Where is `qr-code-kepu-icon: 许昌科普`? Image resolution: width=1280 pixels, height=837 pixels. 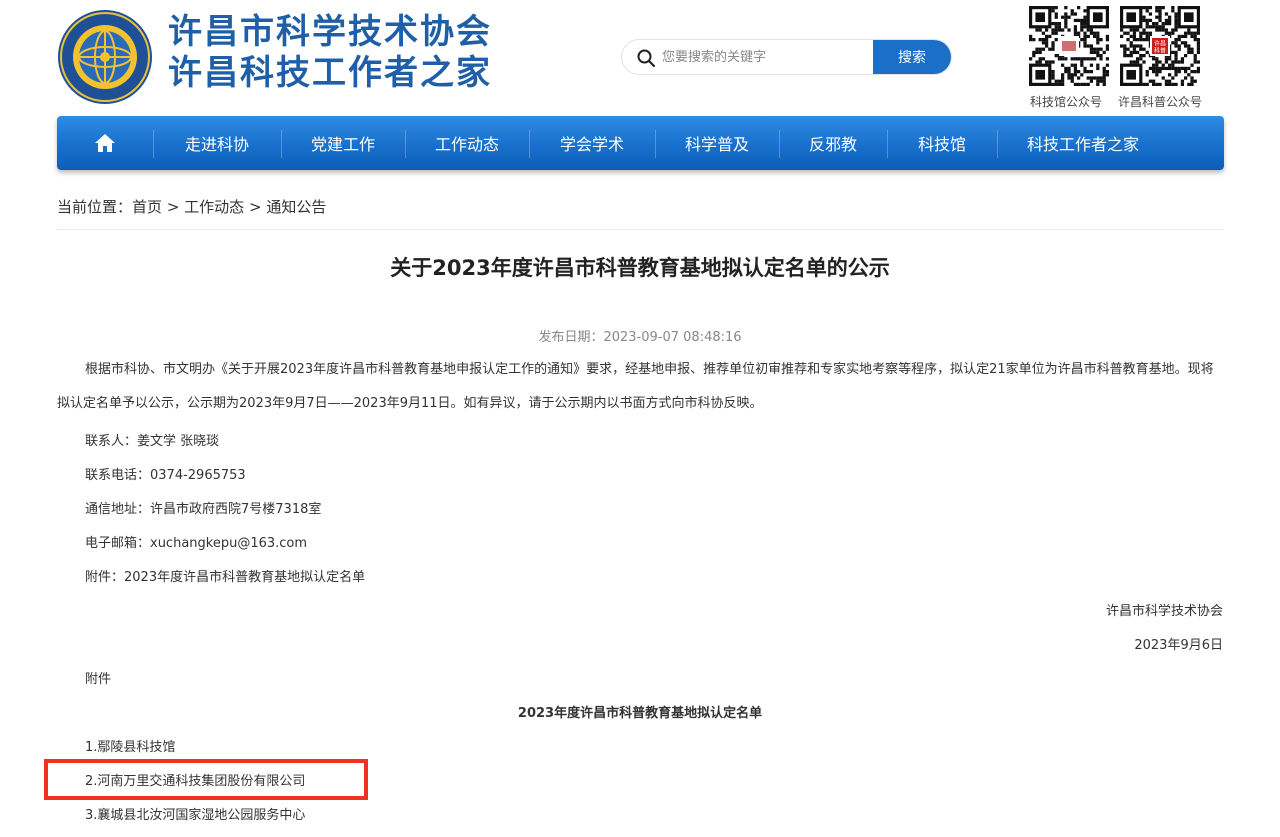 qr-code-kepu-icon: 许昌科普 is located at coordinates (1160, 46).